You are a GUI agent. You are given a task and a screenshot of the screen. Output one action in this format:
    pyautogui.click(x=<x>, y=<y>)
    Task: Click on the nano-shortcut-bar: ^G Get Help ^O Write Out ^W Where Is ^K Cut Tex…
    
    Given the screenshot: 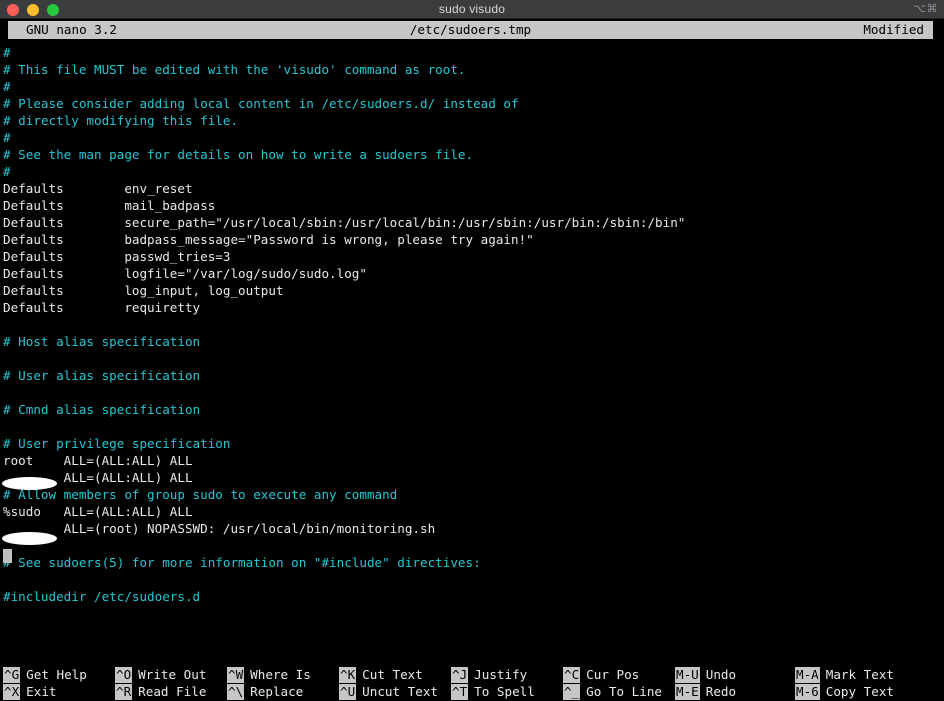 What is the action you would take?
    pyautogui.click(x=472, y=683)
    